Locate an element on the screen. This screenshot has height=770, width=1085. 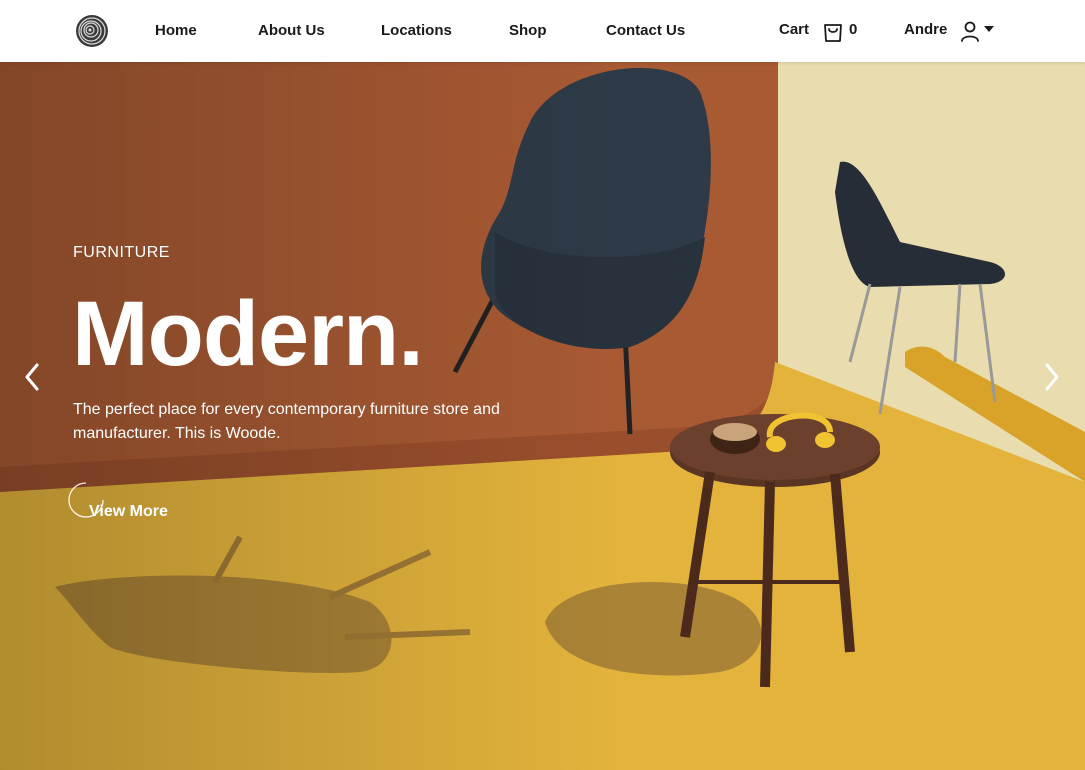
view-more-label: View More is located at coordinates (128, 511).